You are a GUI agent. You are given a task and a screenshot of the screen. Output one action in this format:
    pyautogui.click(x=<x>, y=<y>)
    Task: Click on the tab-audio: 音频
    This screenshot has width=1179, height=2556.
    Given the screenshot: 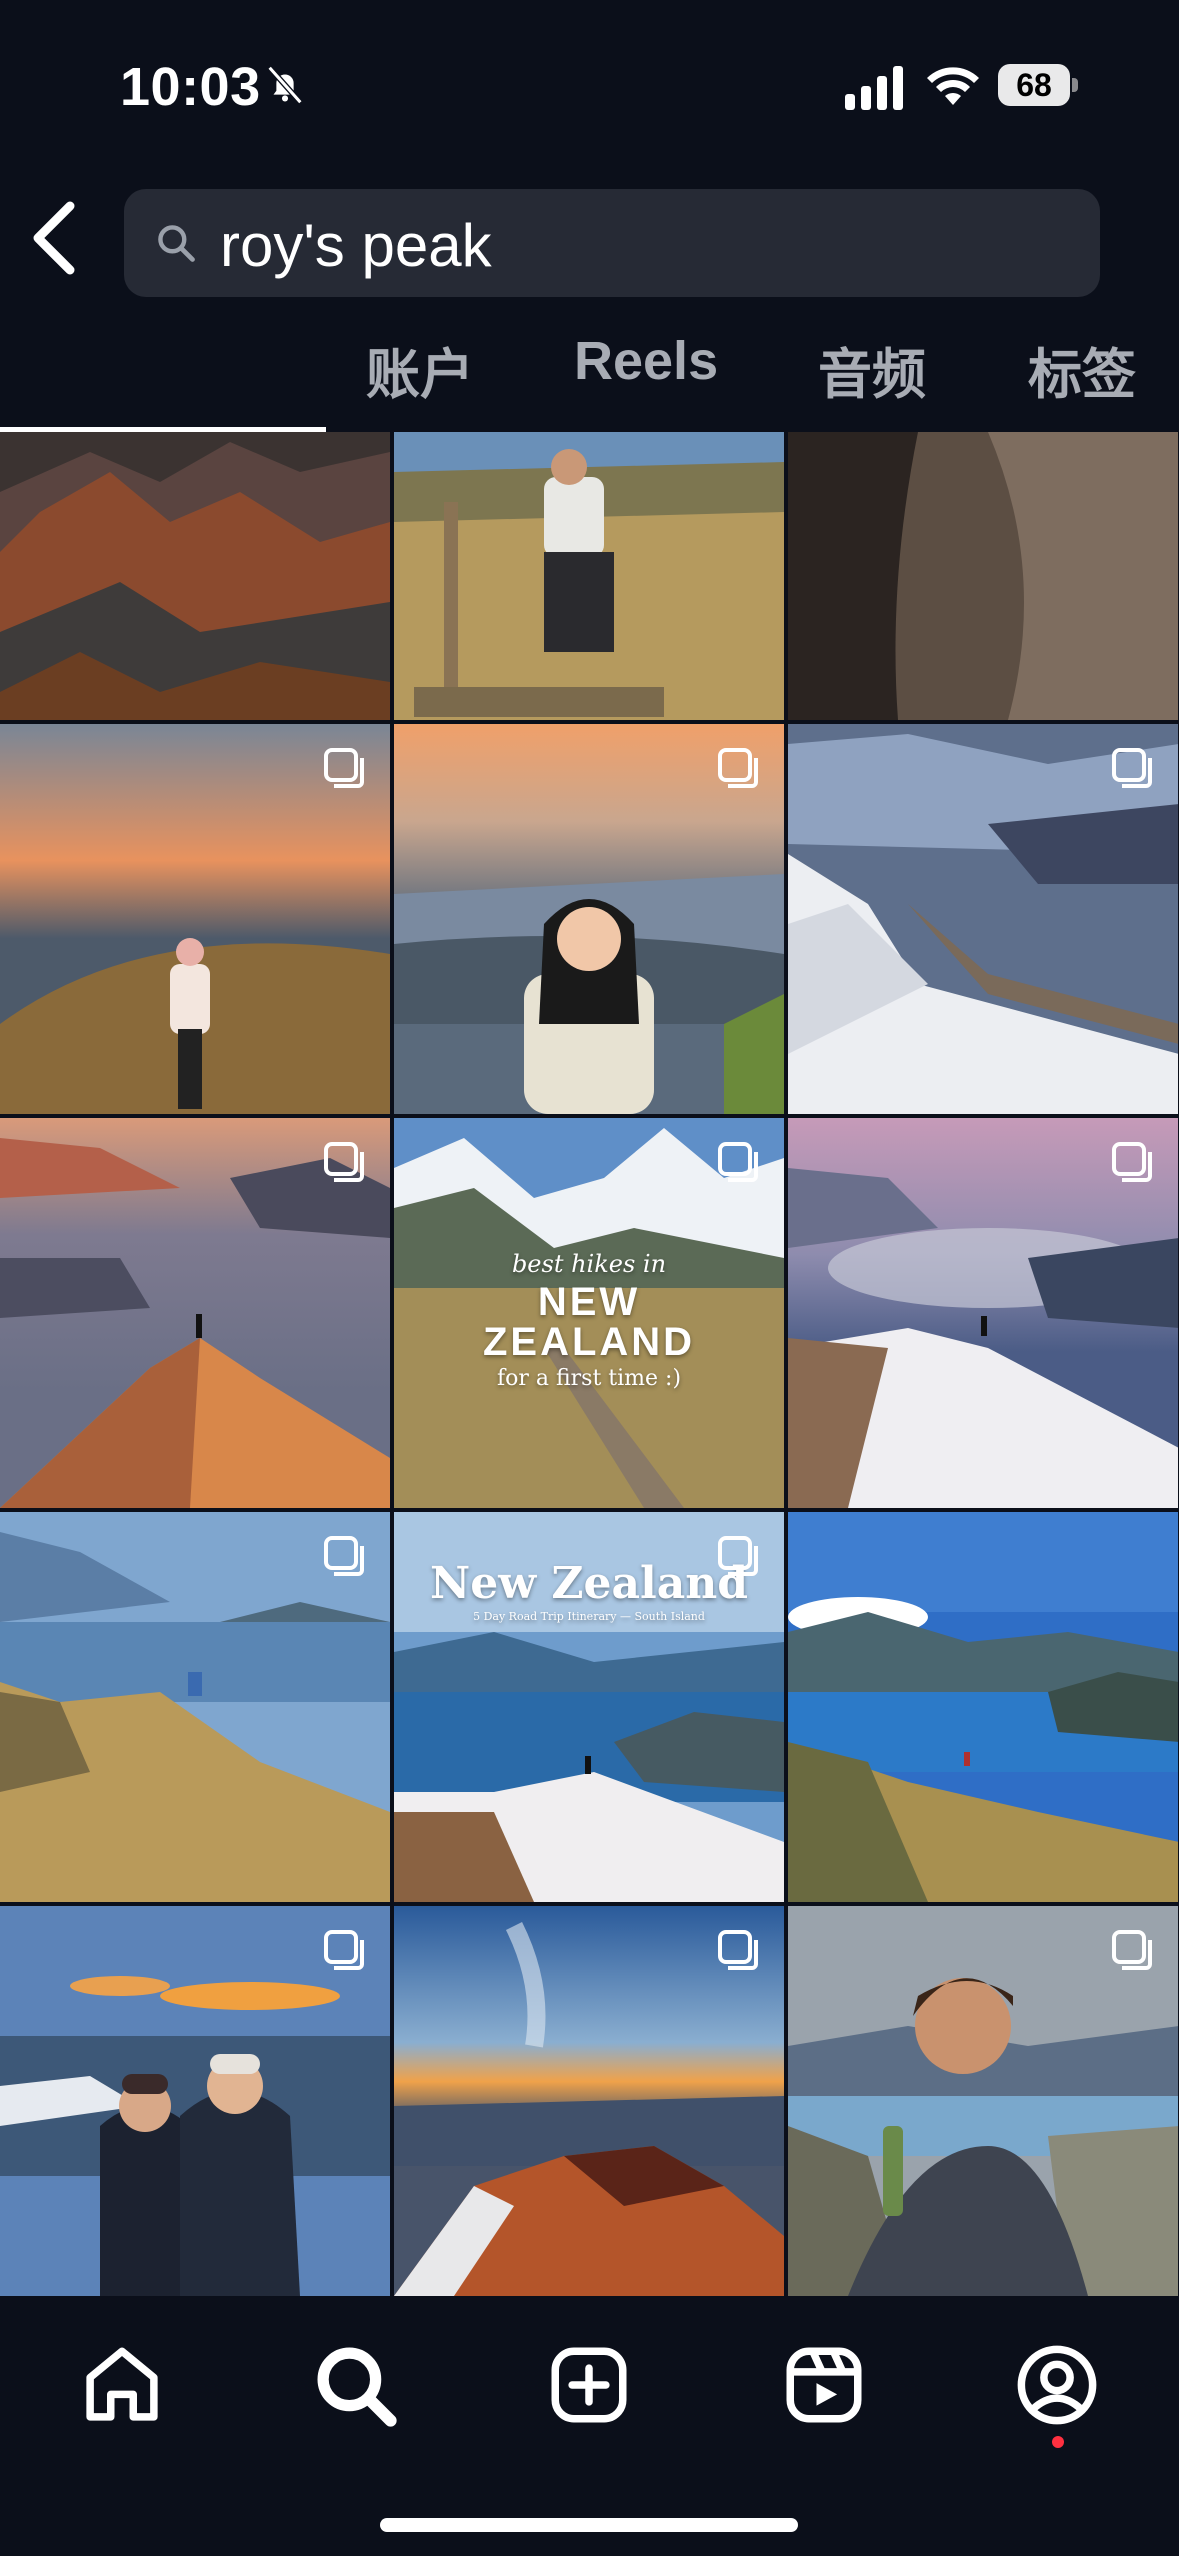 What is the action you would take?
    pyautogui.click(x=872, y=369)
    